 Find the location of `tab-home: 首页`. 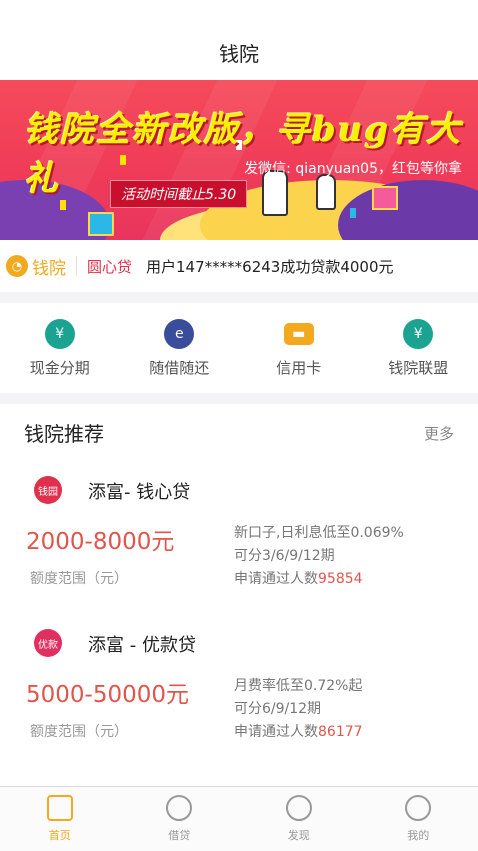

tab-home: 首页 is located at coordinates (60, 819).